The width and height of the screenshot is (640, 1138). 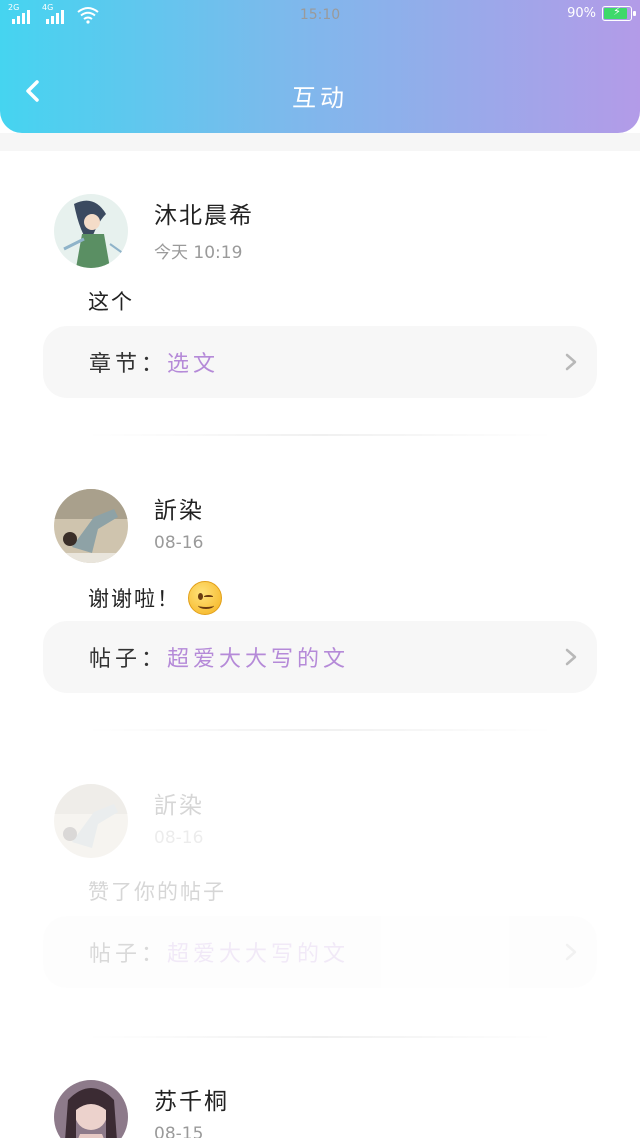 I want to click on user-name: 苏千桐, so click(x=191, y=1102).